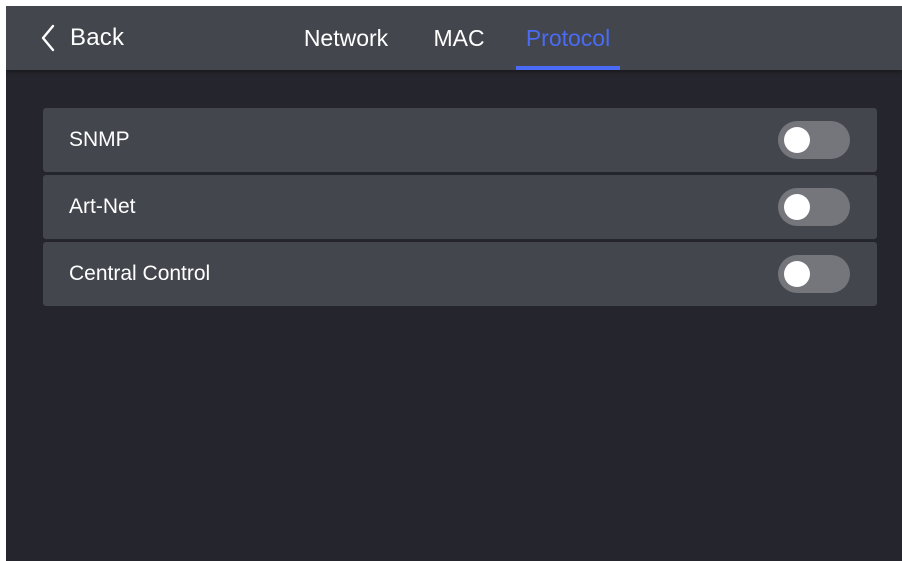 This screenshot has width=902, height=561. I want to click on chevron-left-icon, so click(48, 38).